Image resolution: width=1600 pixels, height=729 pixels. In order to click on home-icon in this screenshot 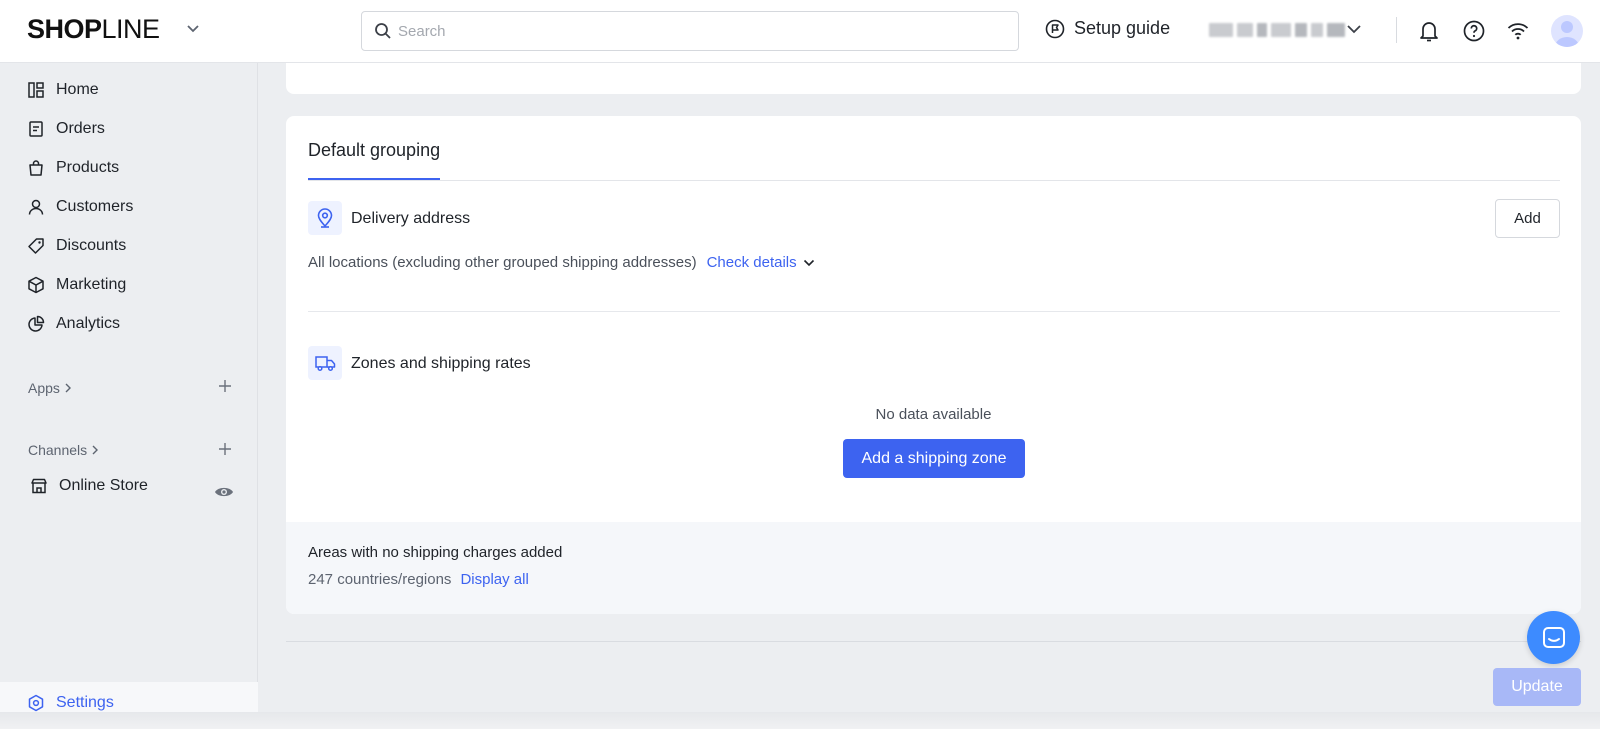, I will do `click(36, 90)`.